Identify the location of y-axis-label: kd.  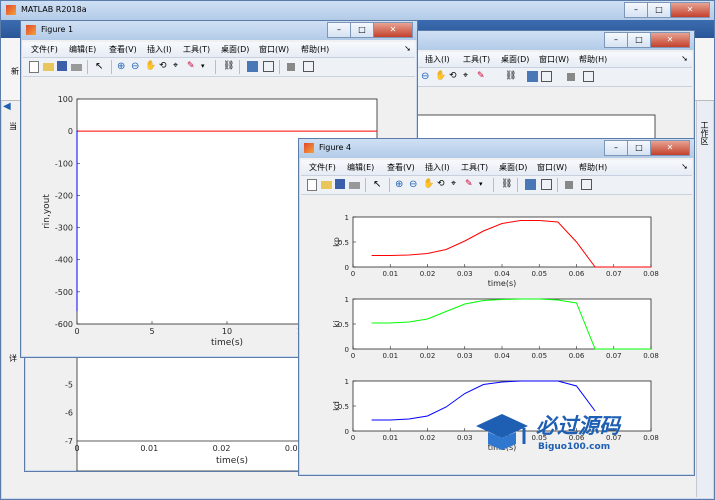
(336, 406).